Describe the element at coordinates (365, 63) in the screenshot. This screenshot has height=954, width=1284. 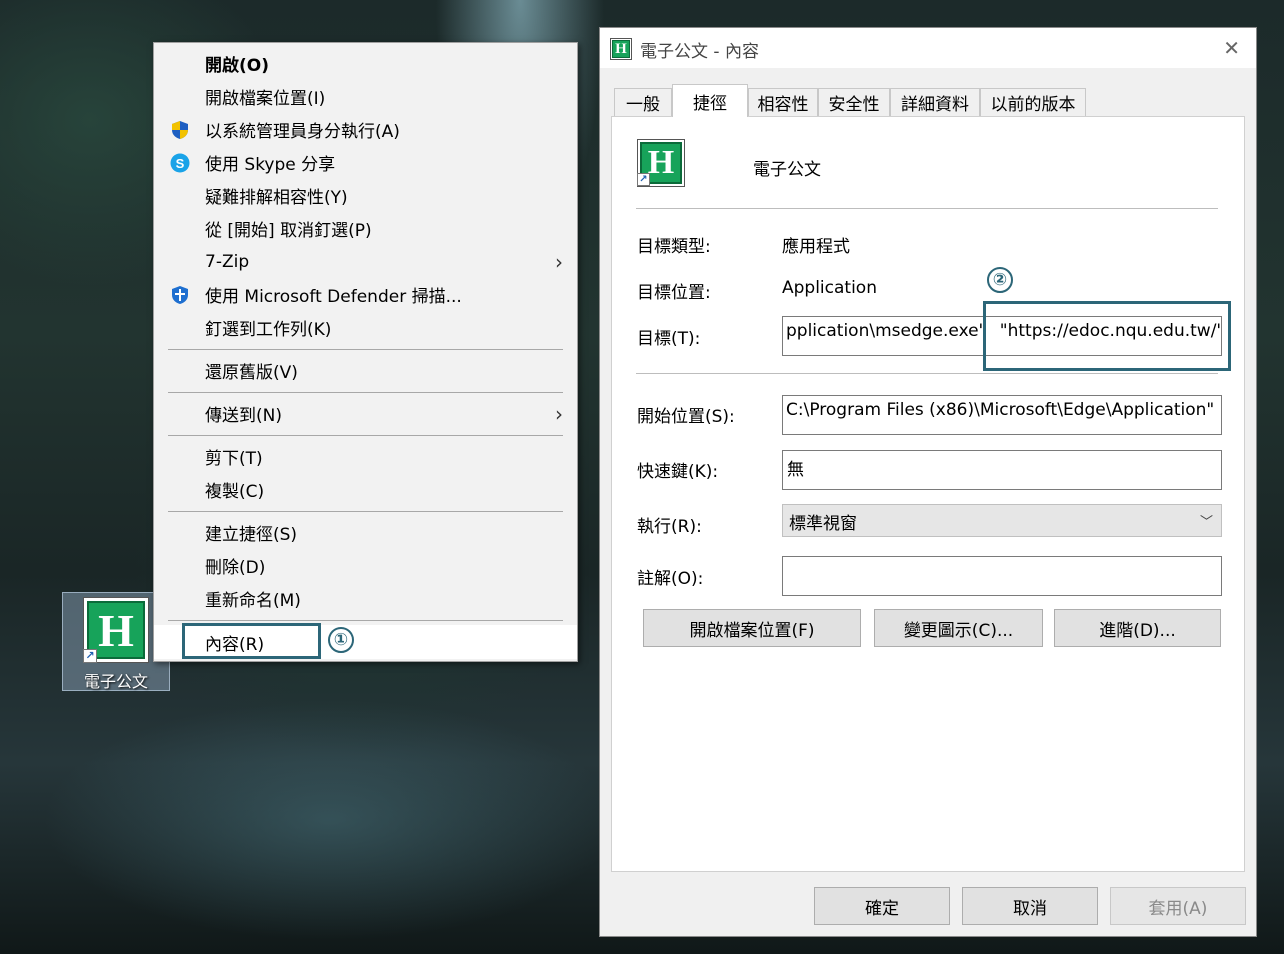
I see `menu-item-open: 開啟(O)` at that location.